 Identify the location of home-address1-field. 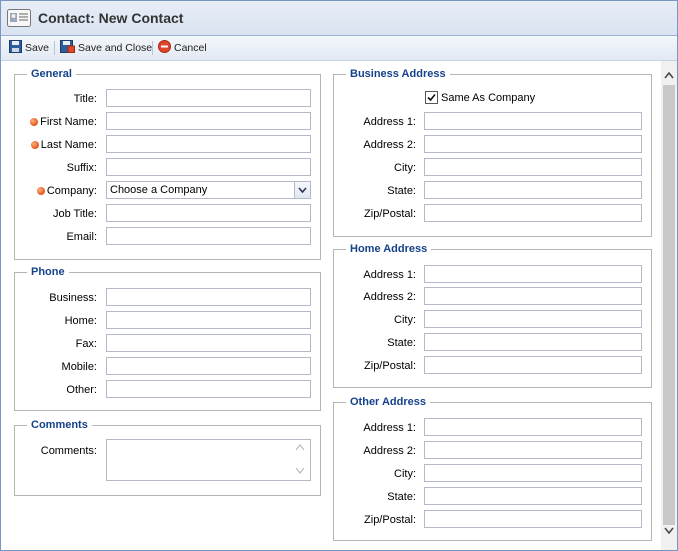
(533, 274).